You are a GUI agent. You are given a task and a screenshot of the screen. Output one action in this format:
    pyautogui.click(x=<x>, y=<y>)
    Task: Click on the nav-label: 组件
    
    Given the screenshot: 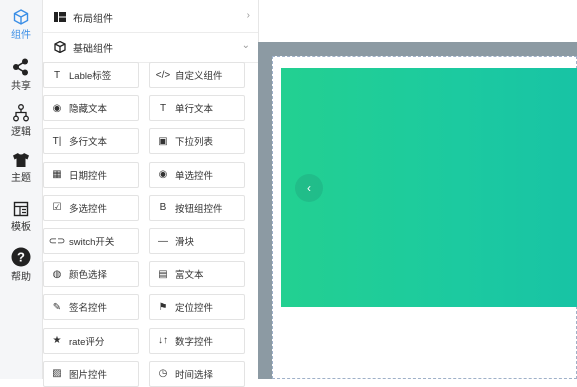 What is the action you would take?
    pyautogui.click(x=21, y=35)
    